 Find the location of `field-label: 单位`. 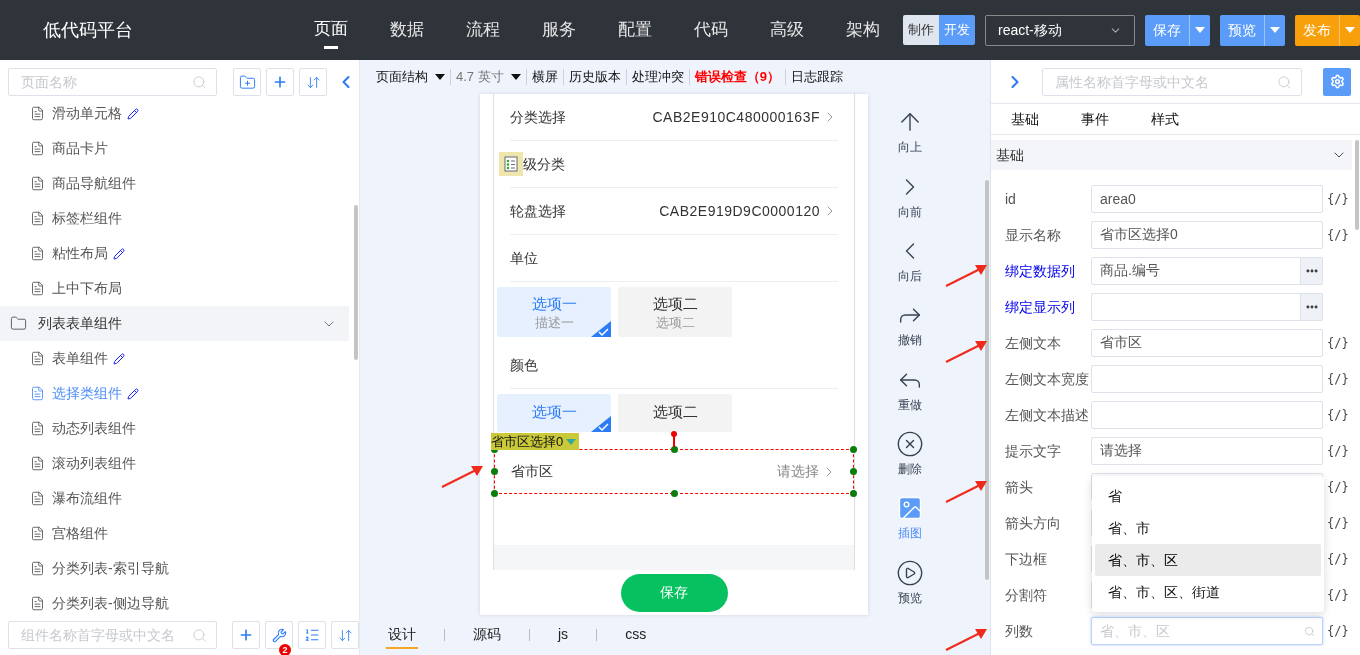

field-label: 单位 is located at coordinates (524, 258).